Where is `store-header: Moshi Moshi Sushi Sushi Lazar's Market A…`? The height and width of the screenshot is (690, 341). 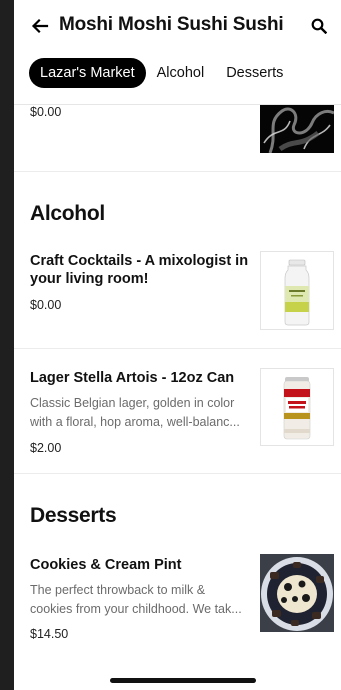 store-header: Moshi Moshi Sushi Sushi Lazar's Market A… is located at coordinates (177, 52).